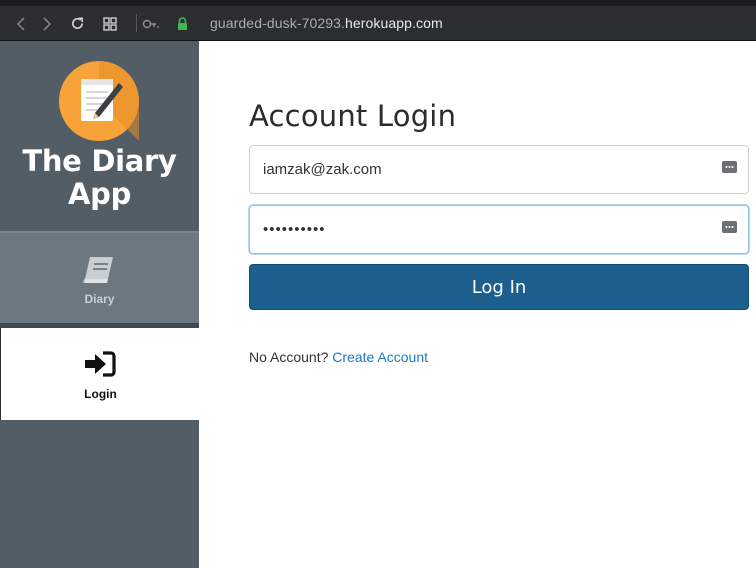 The image size is (756, 568). What do you see at coordinates (136, 23) in the screenshot?
I see `toolbar-divider` at bounding box center [136, 23].